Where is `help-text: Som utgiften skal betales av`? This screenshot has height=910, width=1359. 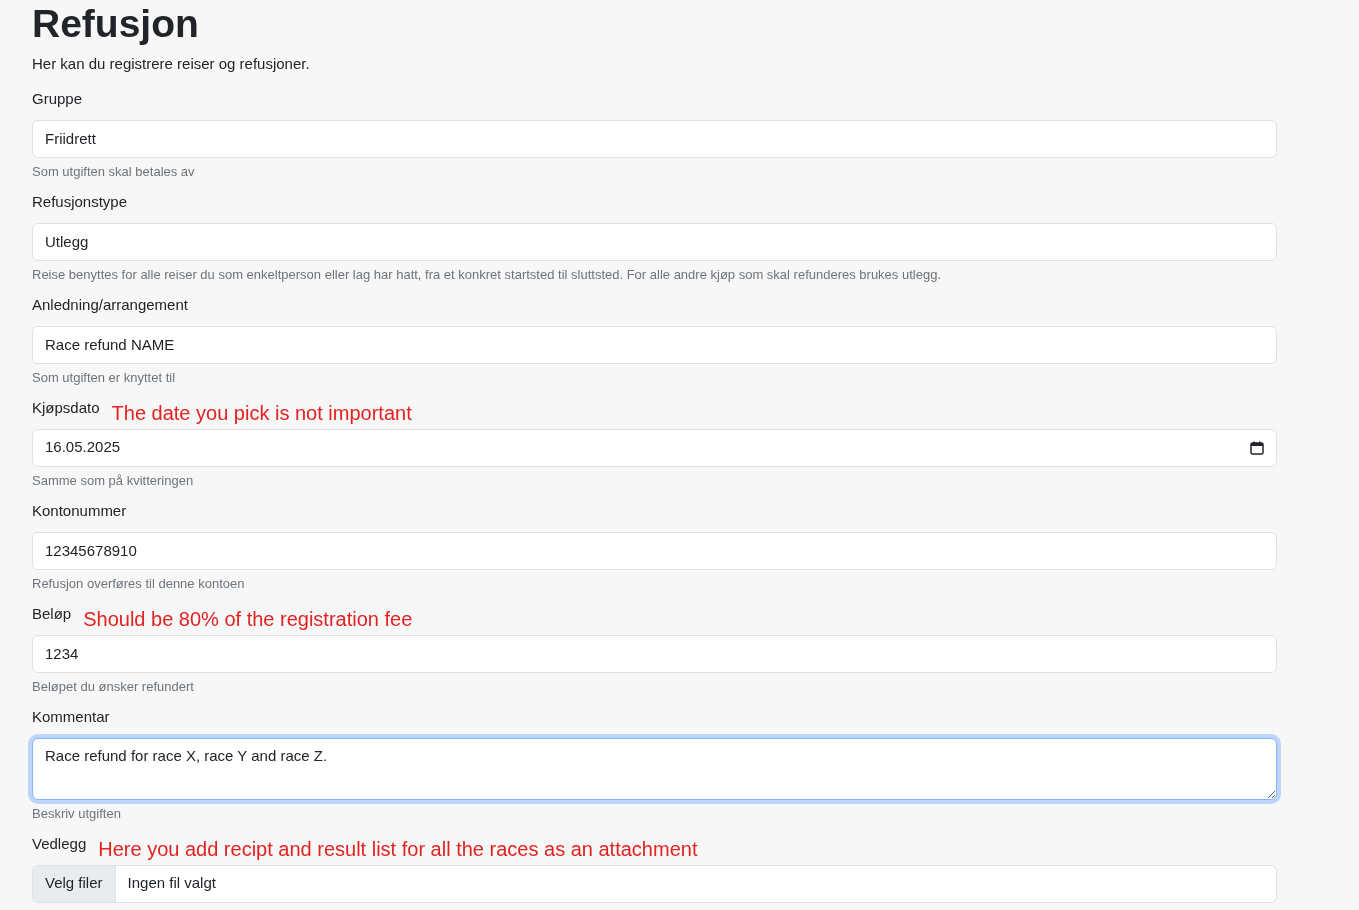
help-text: Som utgiften skal betales av is located at coordinates (114, 171).